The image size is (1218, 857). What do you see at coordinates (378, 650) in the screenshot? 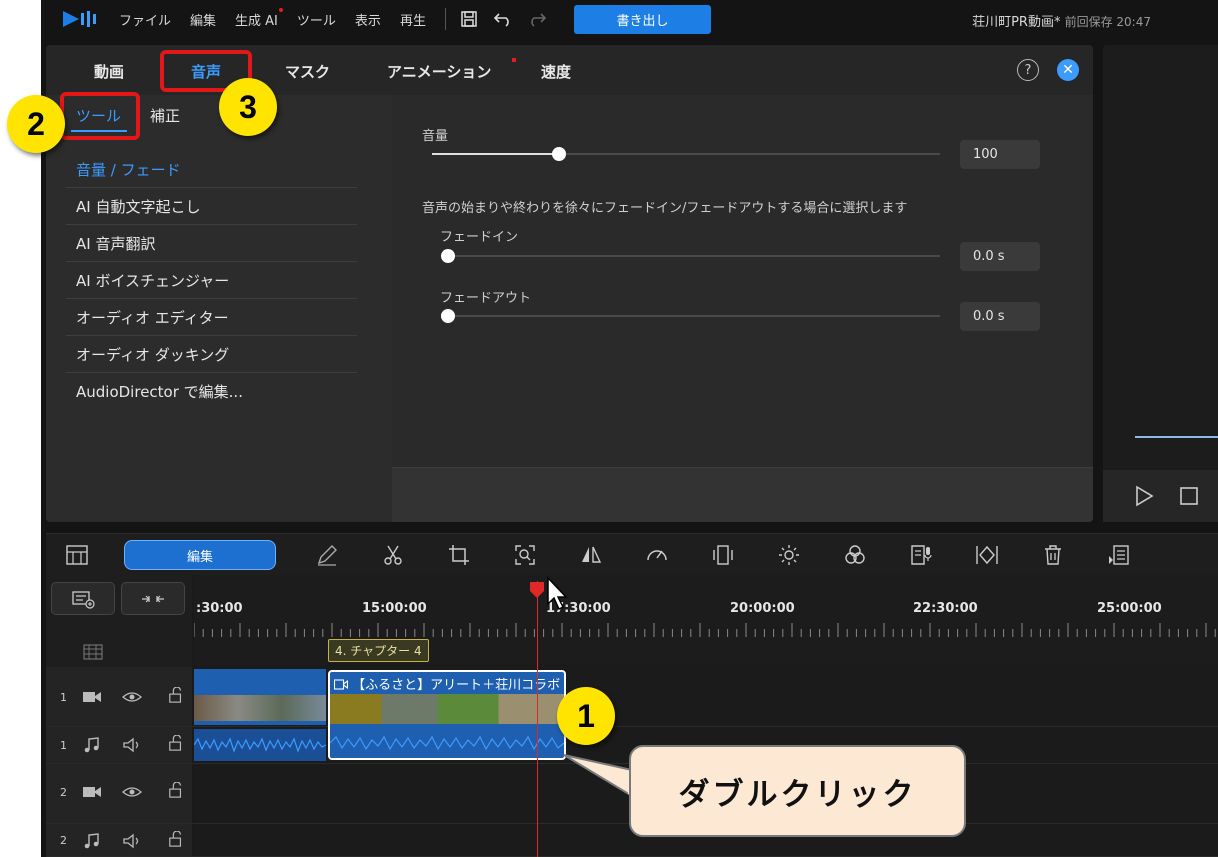
I see `chapter-marker: 4. チャプター 4` at bounding box center [378, 650].